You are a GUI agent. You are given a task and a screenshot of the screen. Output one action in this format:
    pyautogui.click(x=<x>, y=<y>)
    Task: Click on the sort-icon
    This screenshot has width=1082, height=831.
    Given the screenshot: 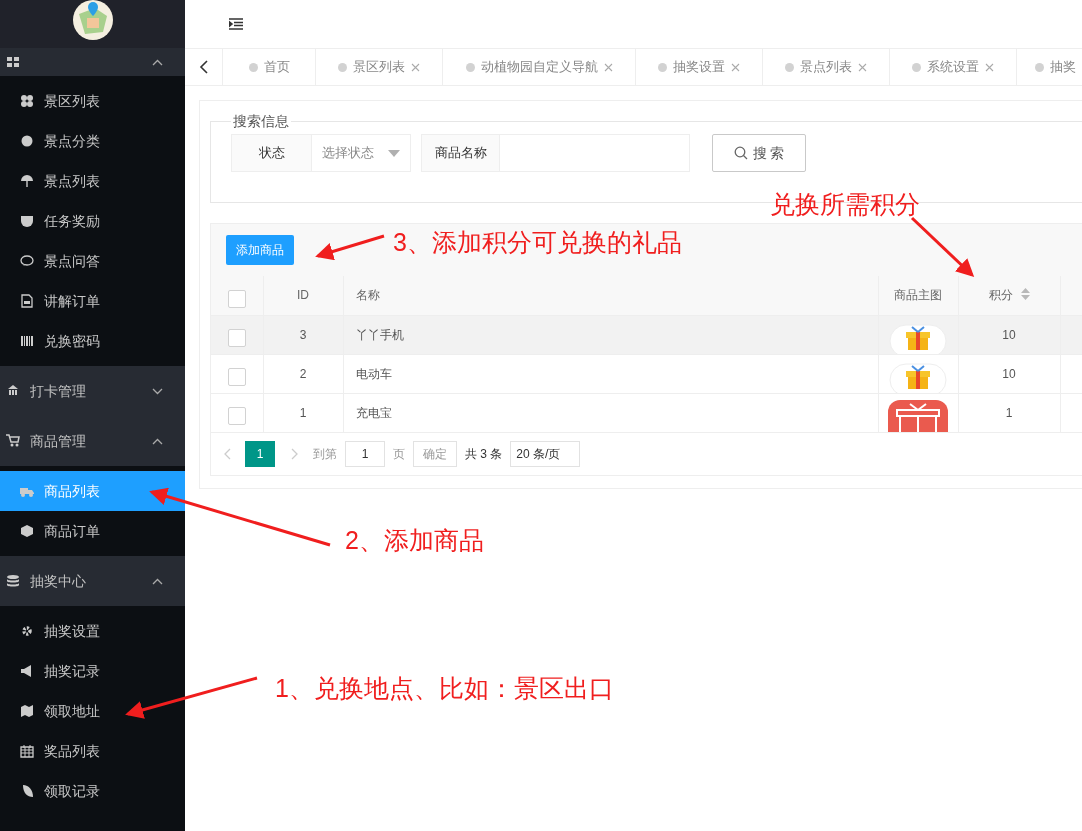 What is the action you would take?
    pyautogui.click(x=1025, y=294)
    